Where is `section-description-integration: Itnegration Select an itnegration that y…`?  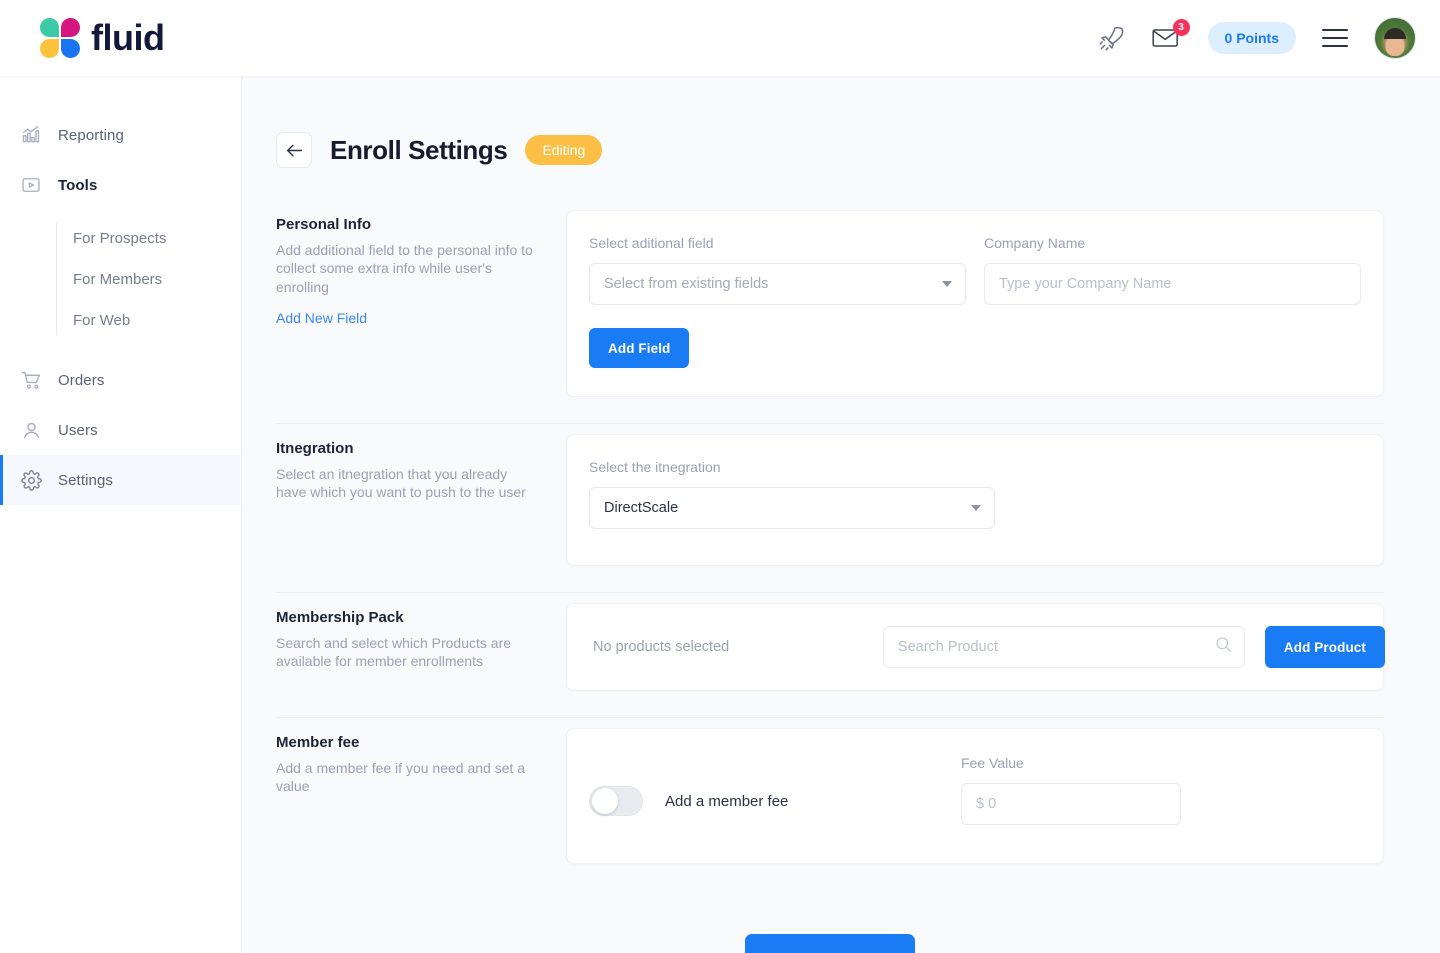
section-description-integration: Itnegration Select an itnegration that y… is located at coordinates (421, 513).